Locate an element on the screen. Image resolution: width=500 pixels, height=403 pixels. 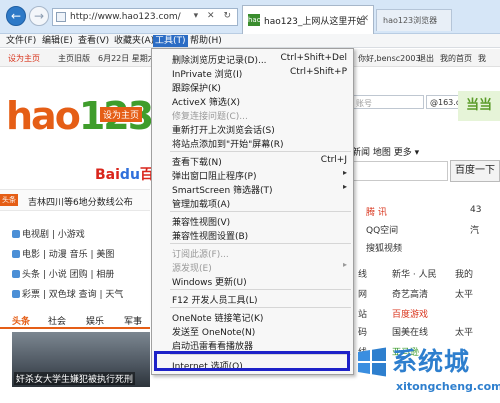
menu-edit: 编辑(E) is located at coordinates (57, 41).